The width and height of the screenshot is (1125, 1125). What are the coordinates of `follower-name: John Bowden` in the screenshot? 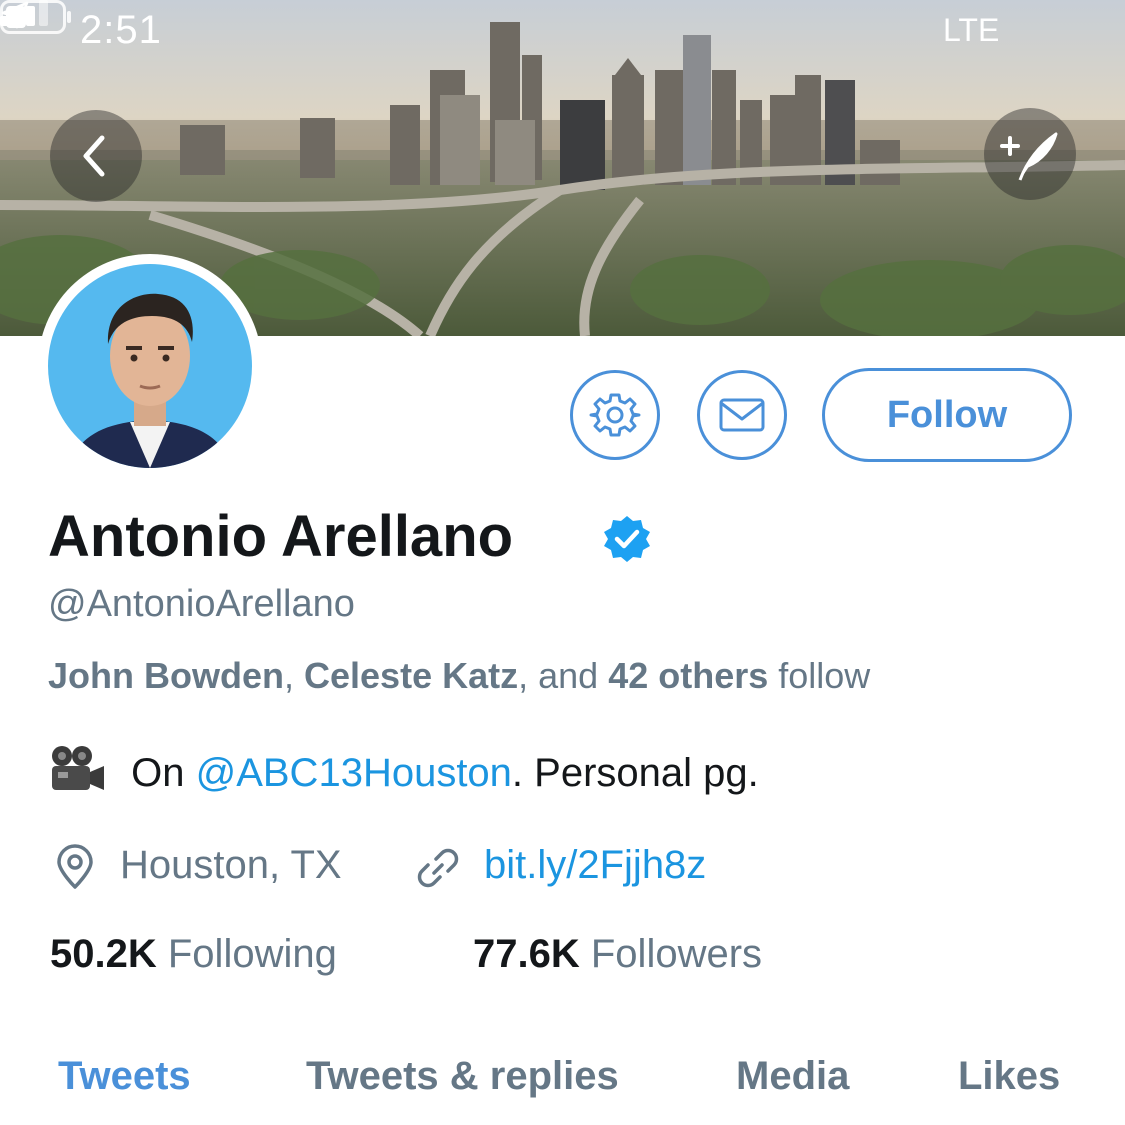 It's located at (166, 675).